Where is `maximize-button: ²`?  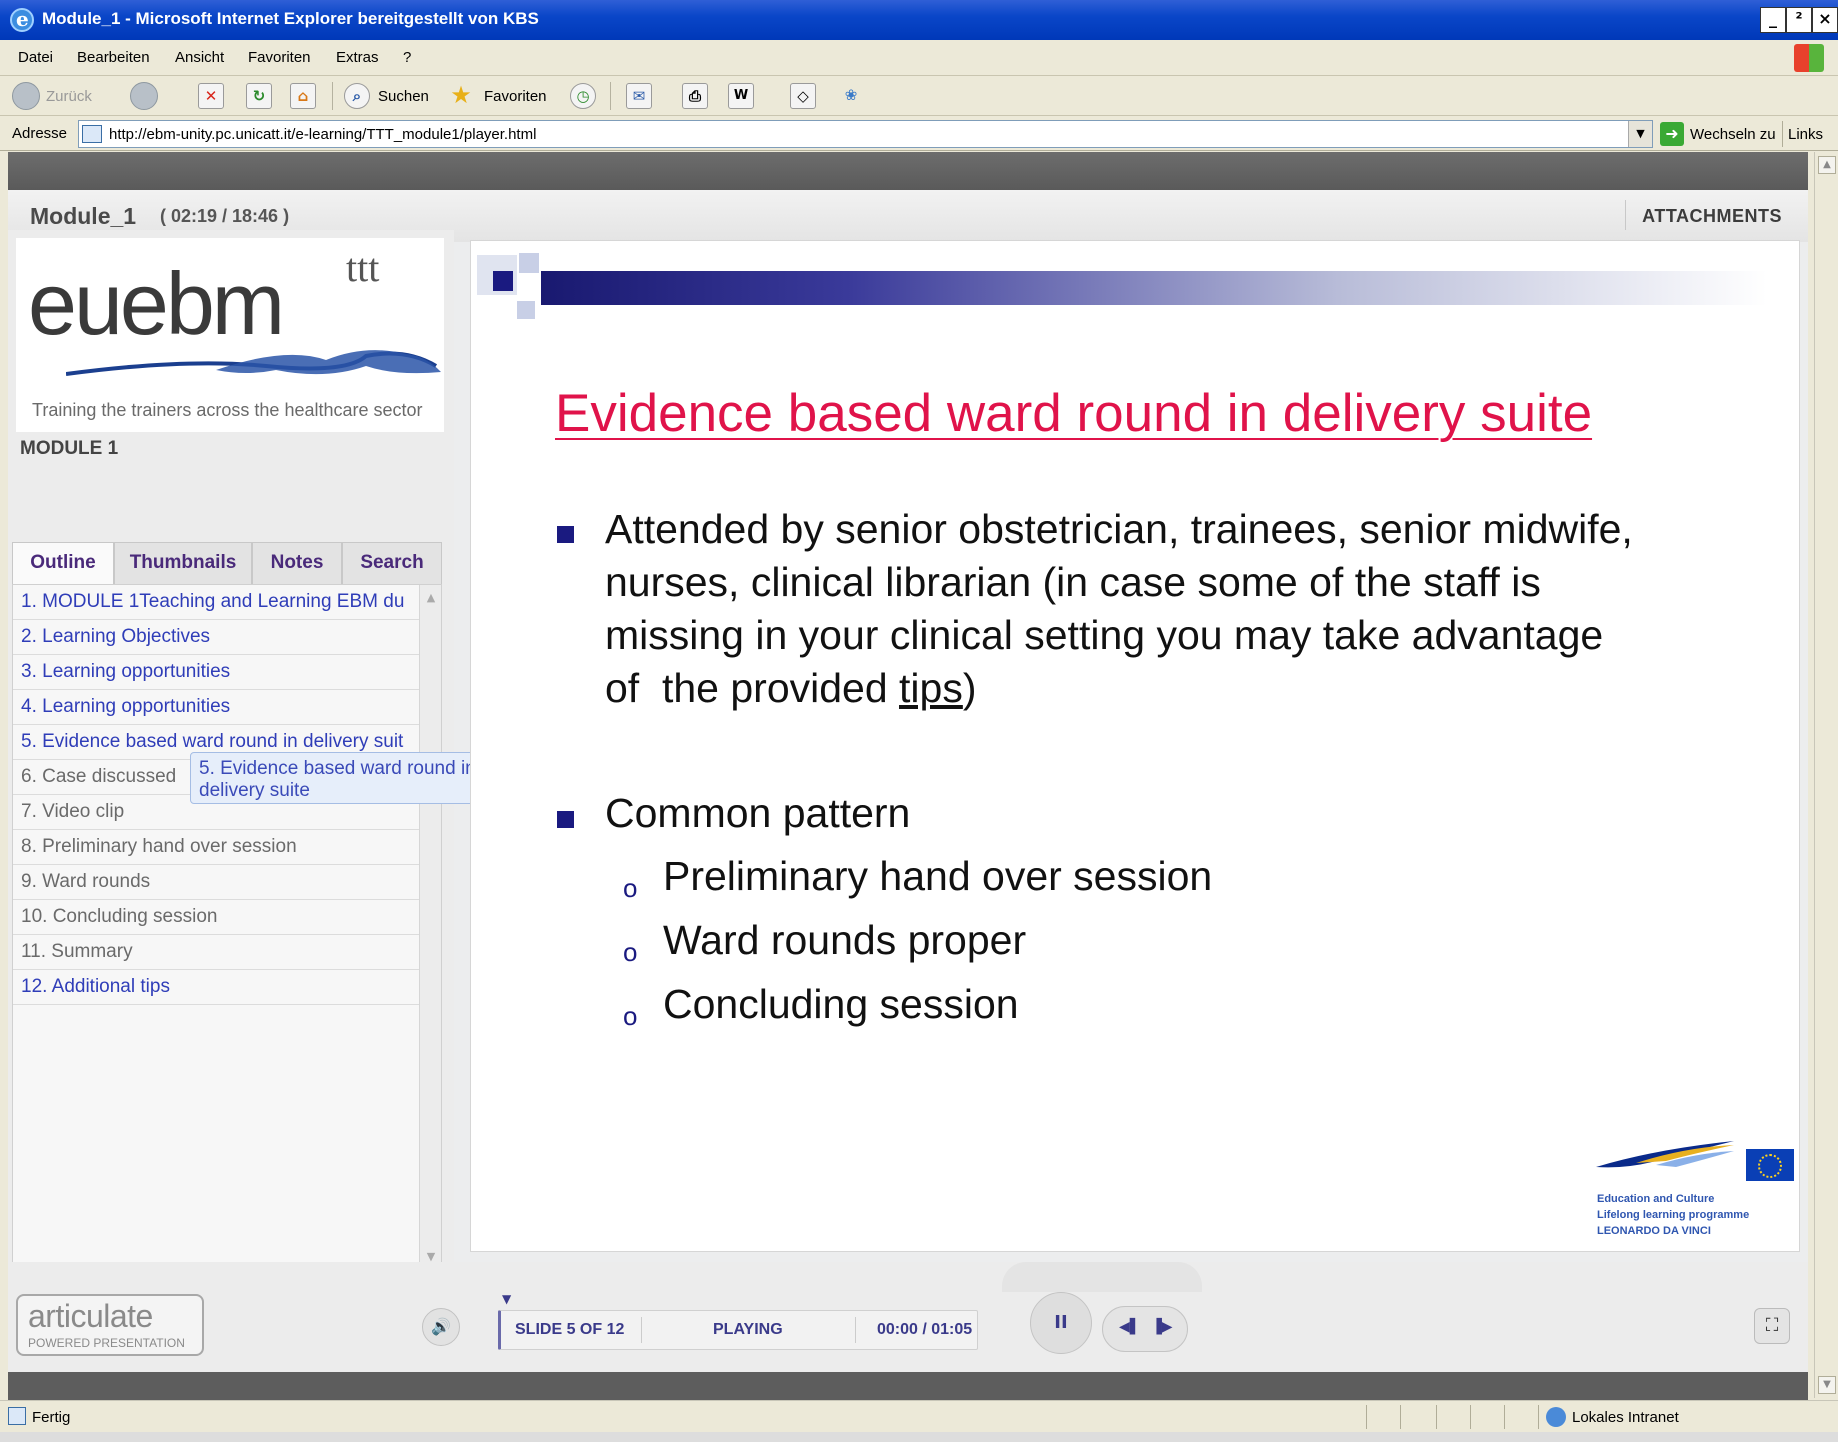
maximize-button: ² is located at coordinates (1799, 20).